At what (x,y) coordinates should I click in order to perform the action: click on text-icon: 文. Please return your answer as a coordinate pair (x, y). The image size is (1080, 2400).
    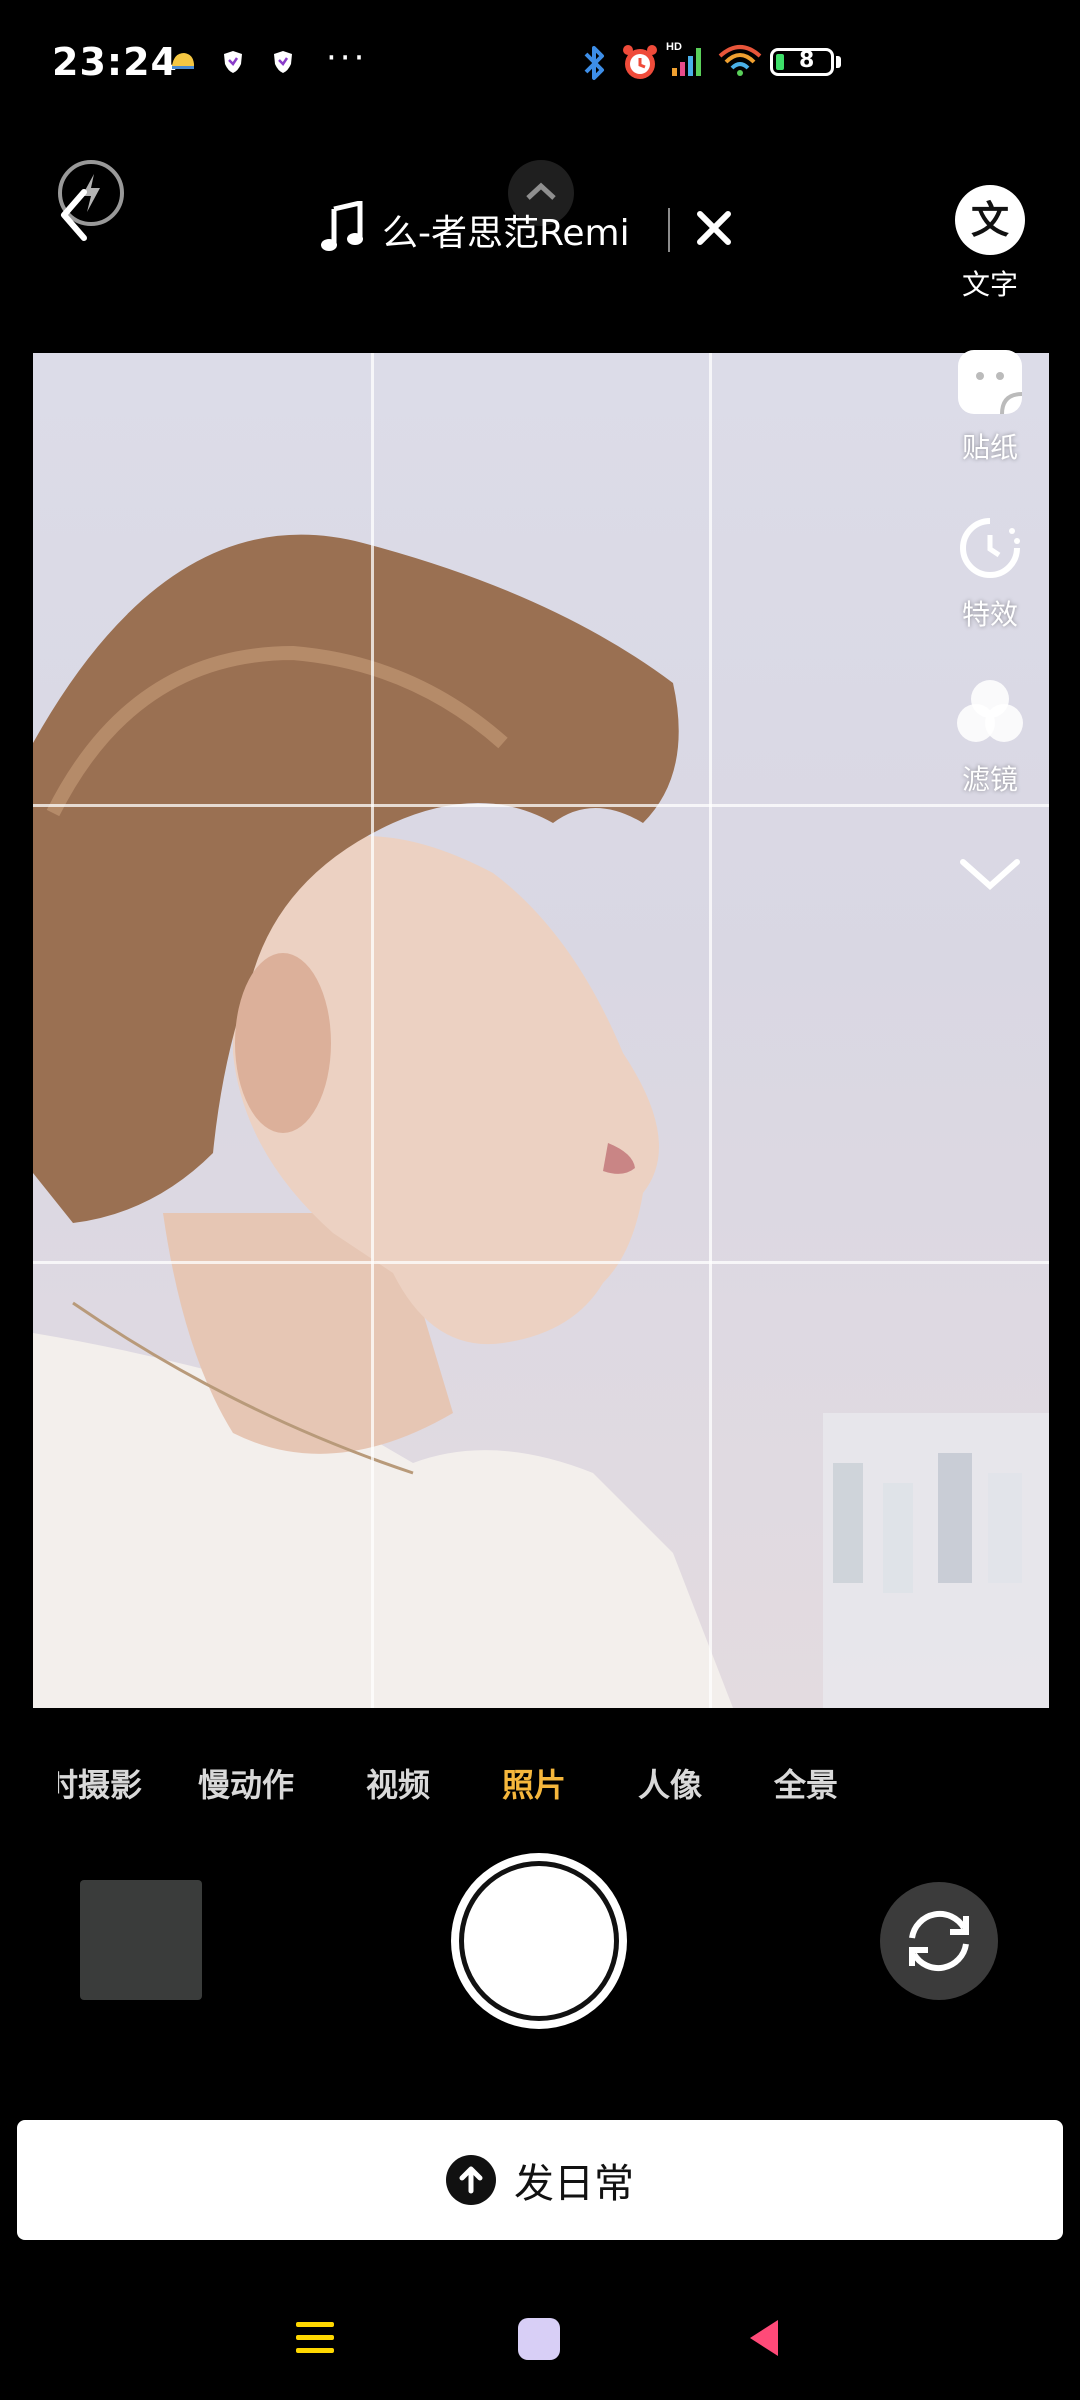
    Looking at the image, I should click on (990, 220).